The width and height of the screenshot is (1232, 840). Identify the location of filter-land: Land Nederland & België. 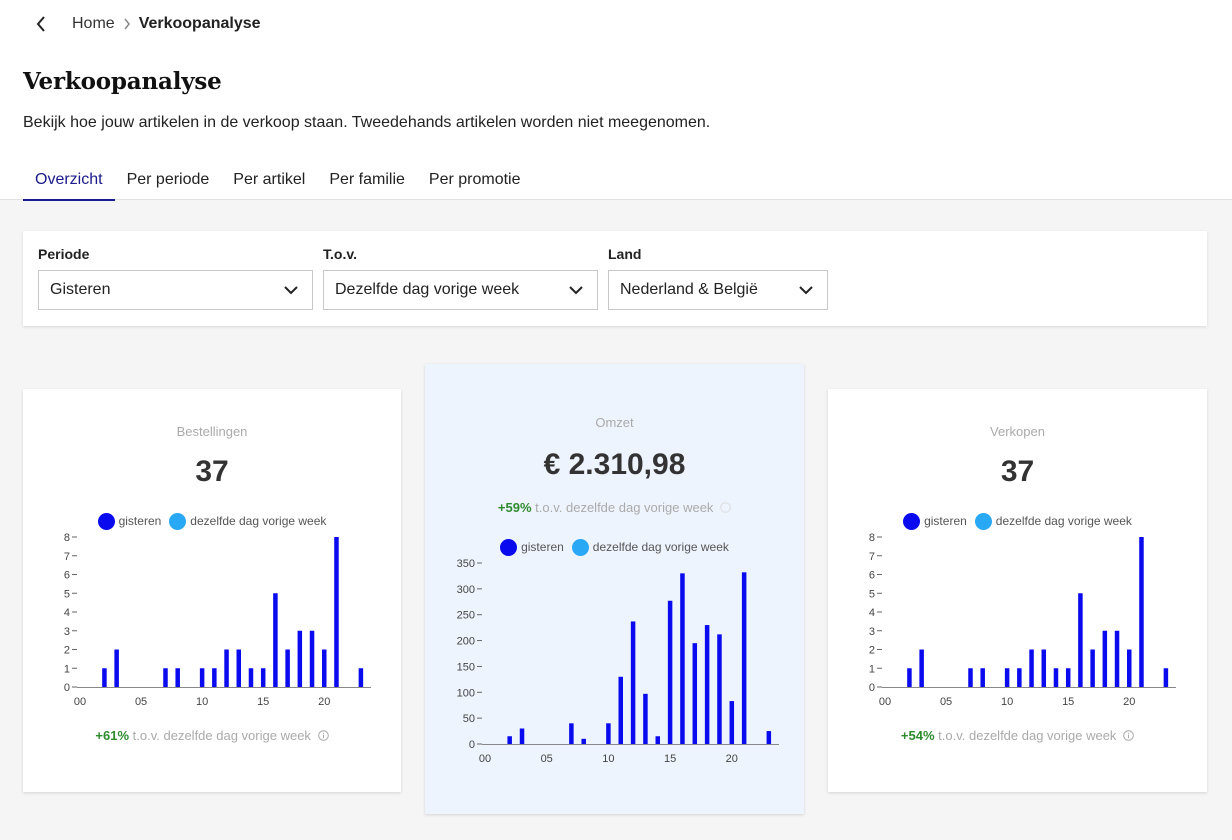
(718, 278).